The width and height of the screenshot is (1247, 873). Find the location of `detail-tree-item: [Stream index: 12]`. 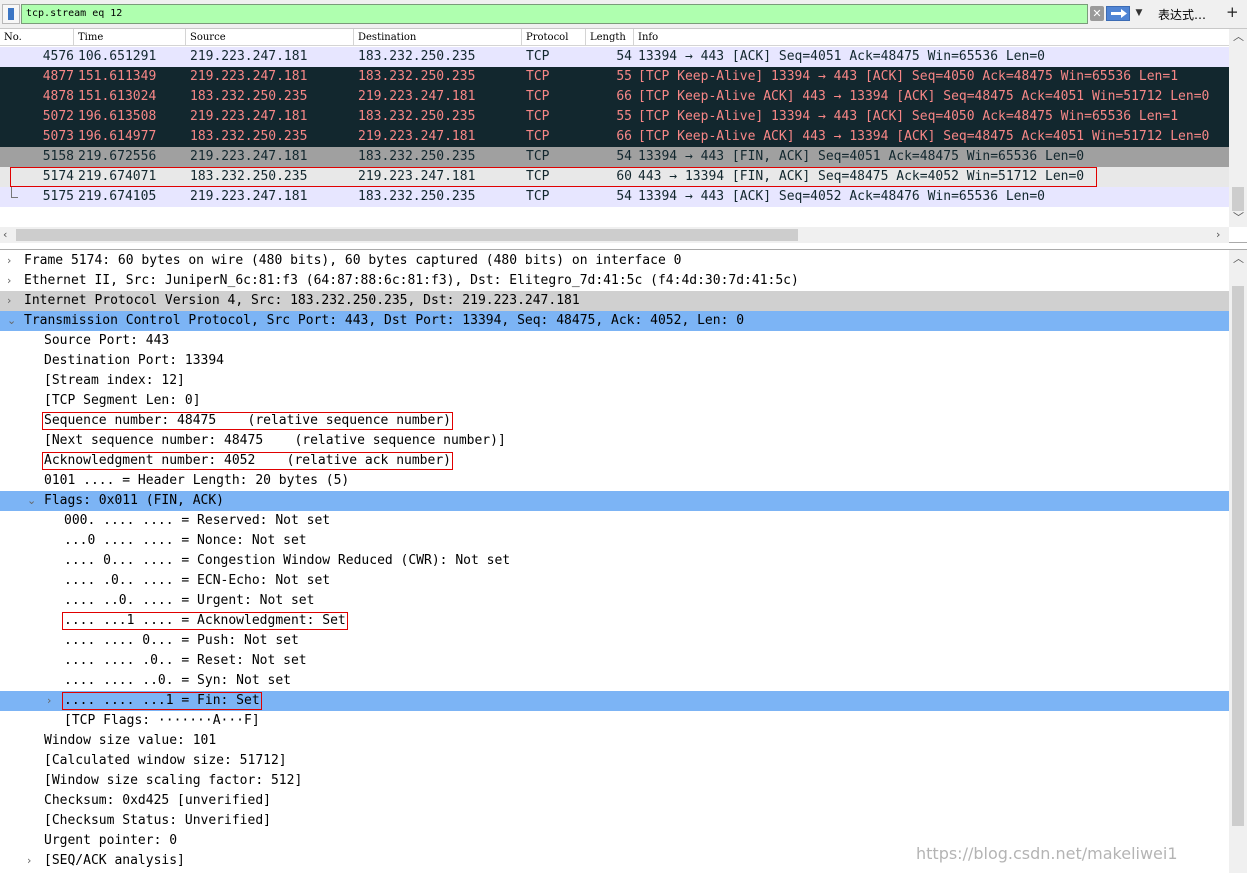

detail-tree-item: [Stream index: 12] is located at coordinates (614, 381).